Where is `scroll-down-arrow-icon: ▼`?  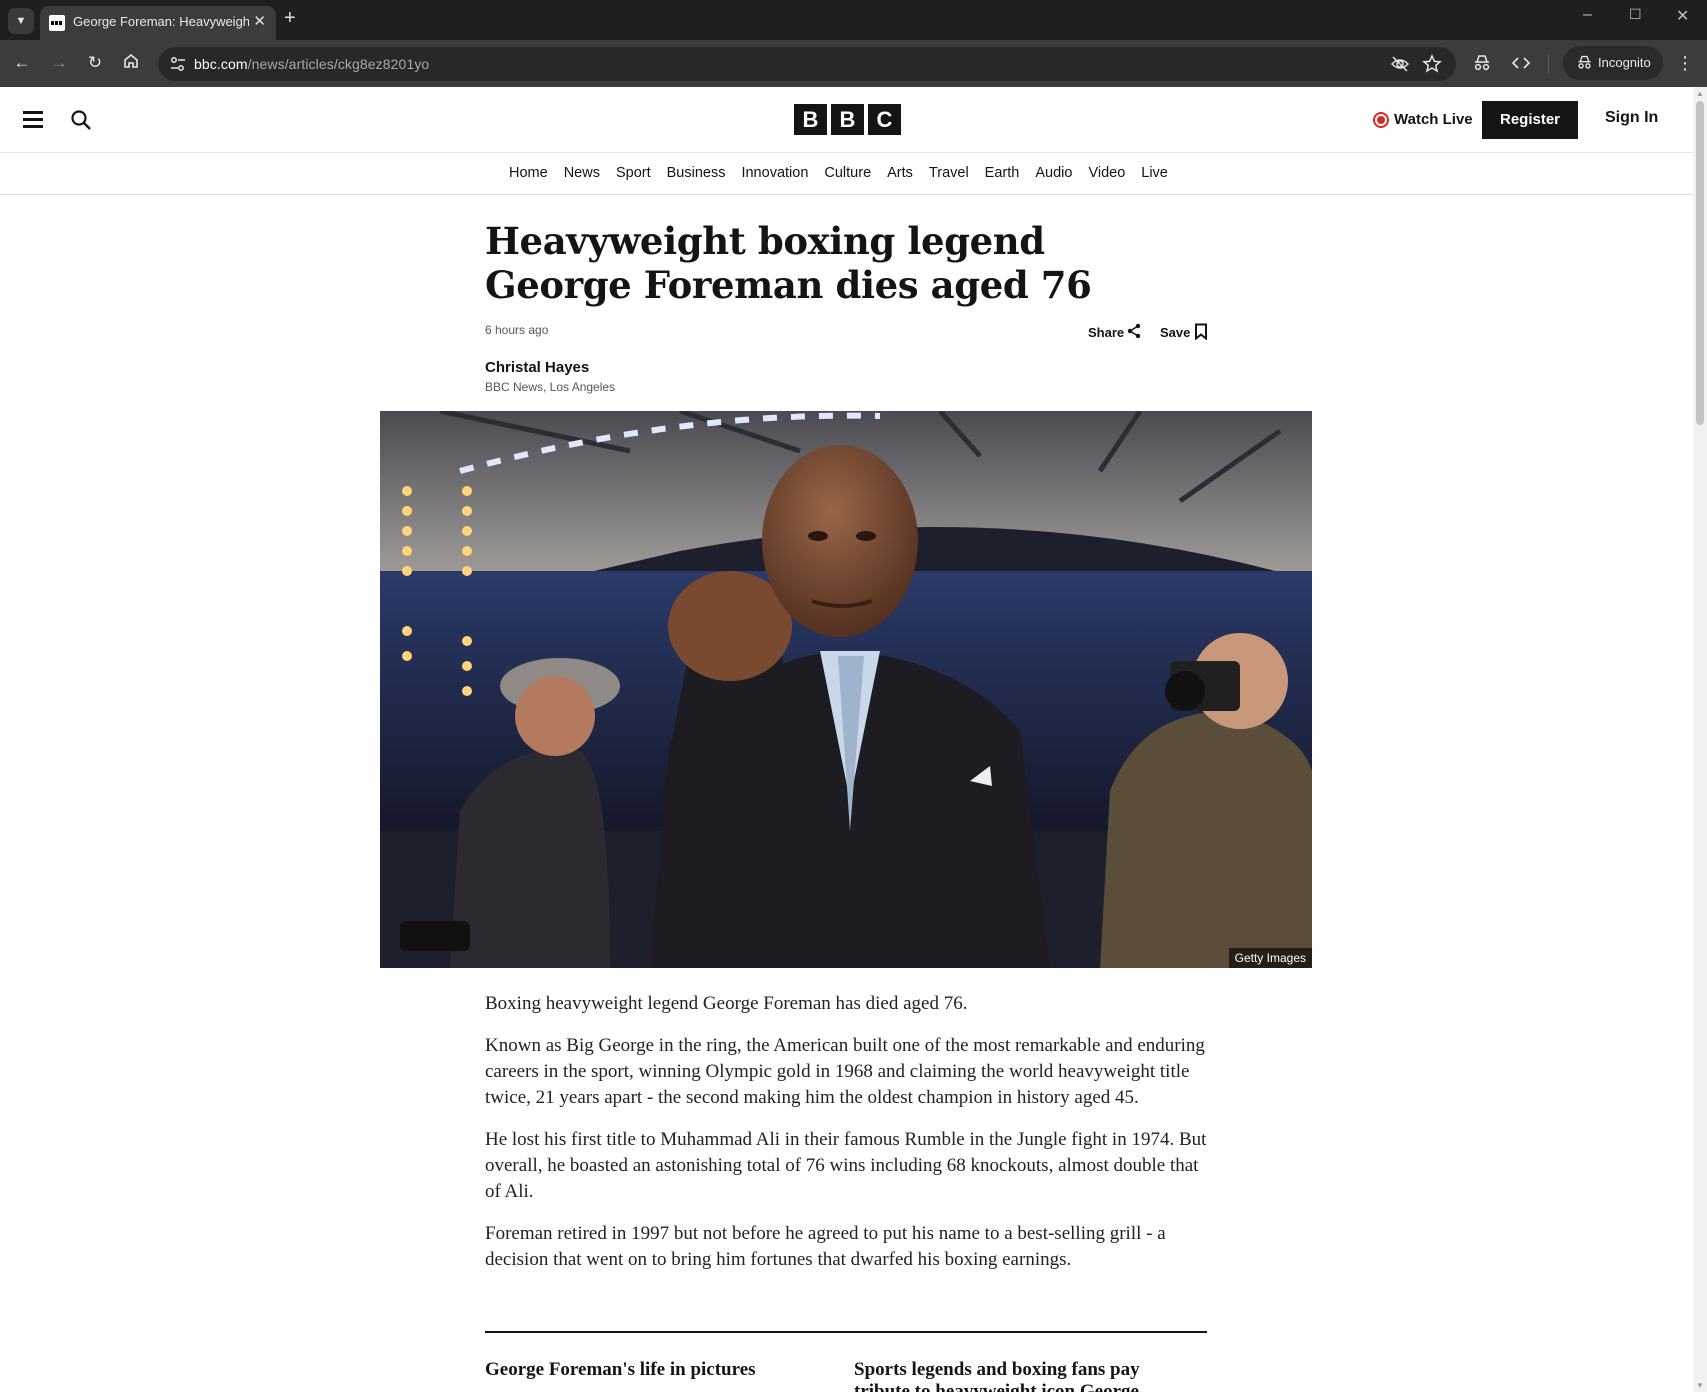 scroll-down-arrow-icon: ▼ is located at coordinates (1700, 1385).